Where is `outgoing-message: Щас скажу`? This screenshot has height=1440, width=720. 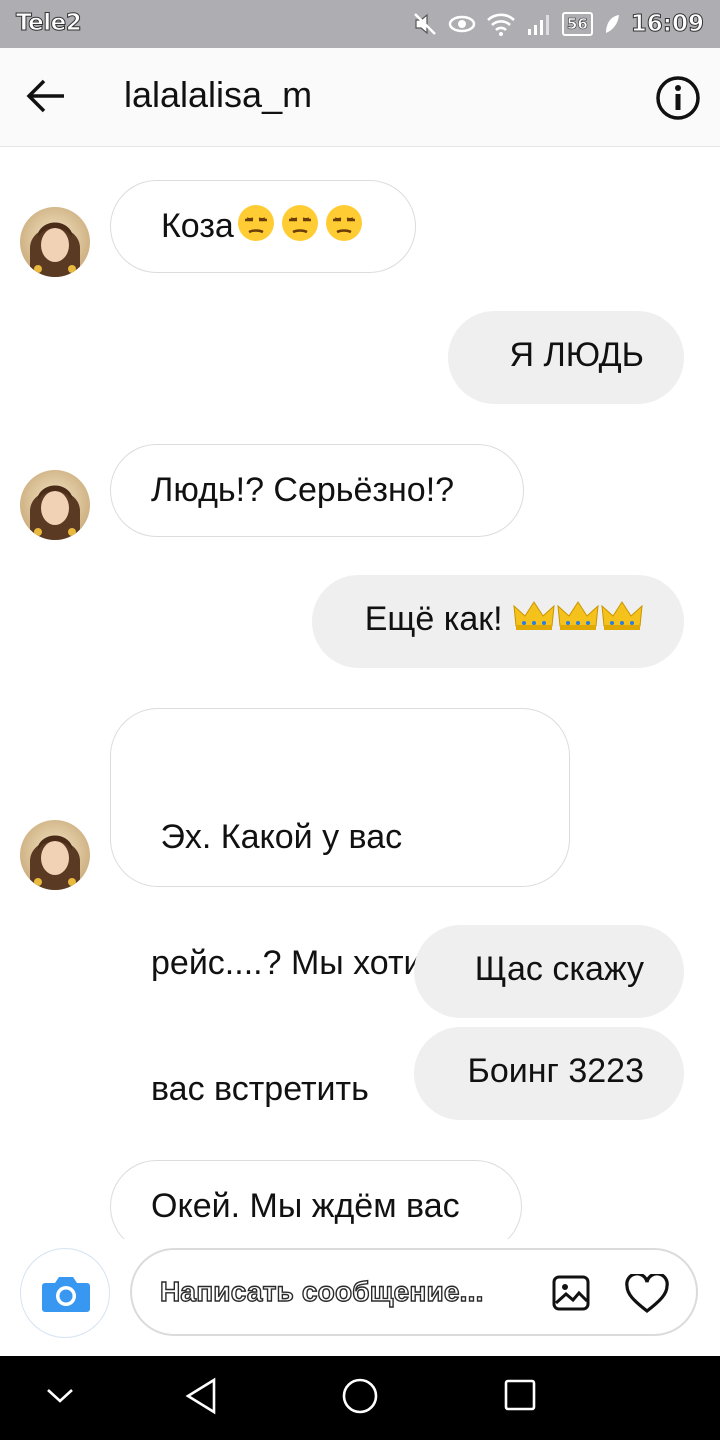 outgoing-message: Щас скажу is located at coordinates (549, 971).